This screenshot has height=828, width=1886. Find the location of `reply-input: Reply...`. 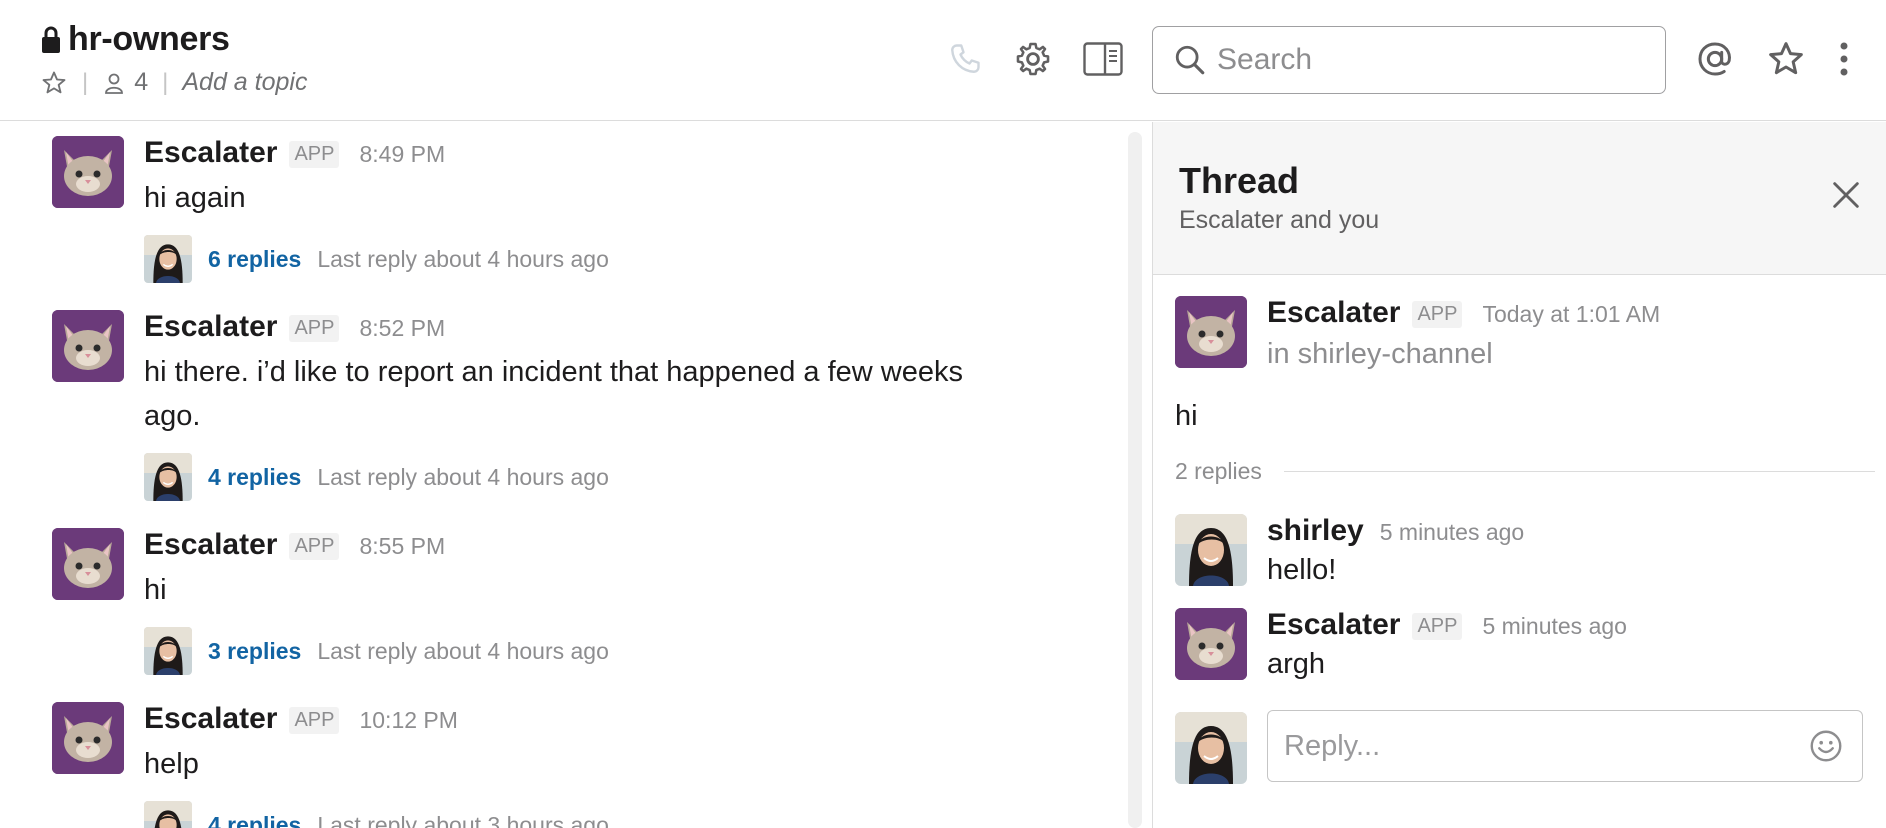

reply-input: Reply... is located at coordinates (1565, 746).